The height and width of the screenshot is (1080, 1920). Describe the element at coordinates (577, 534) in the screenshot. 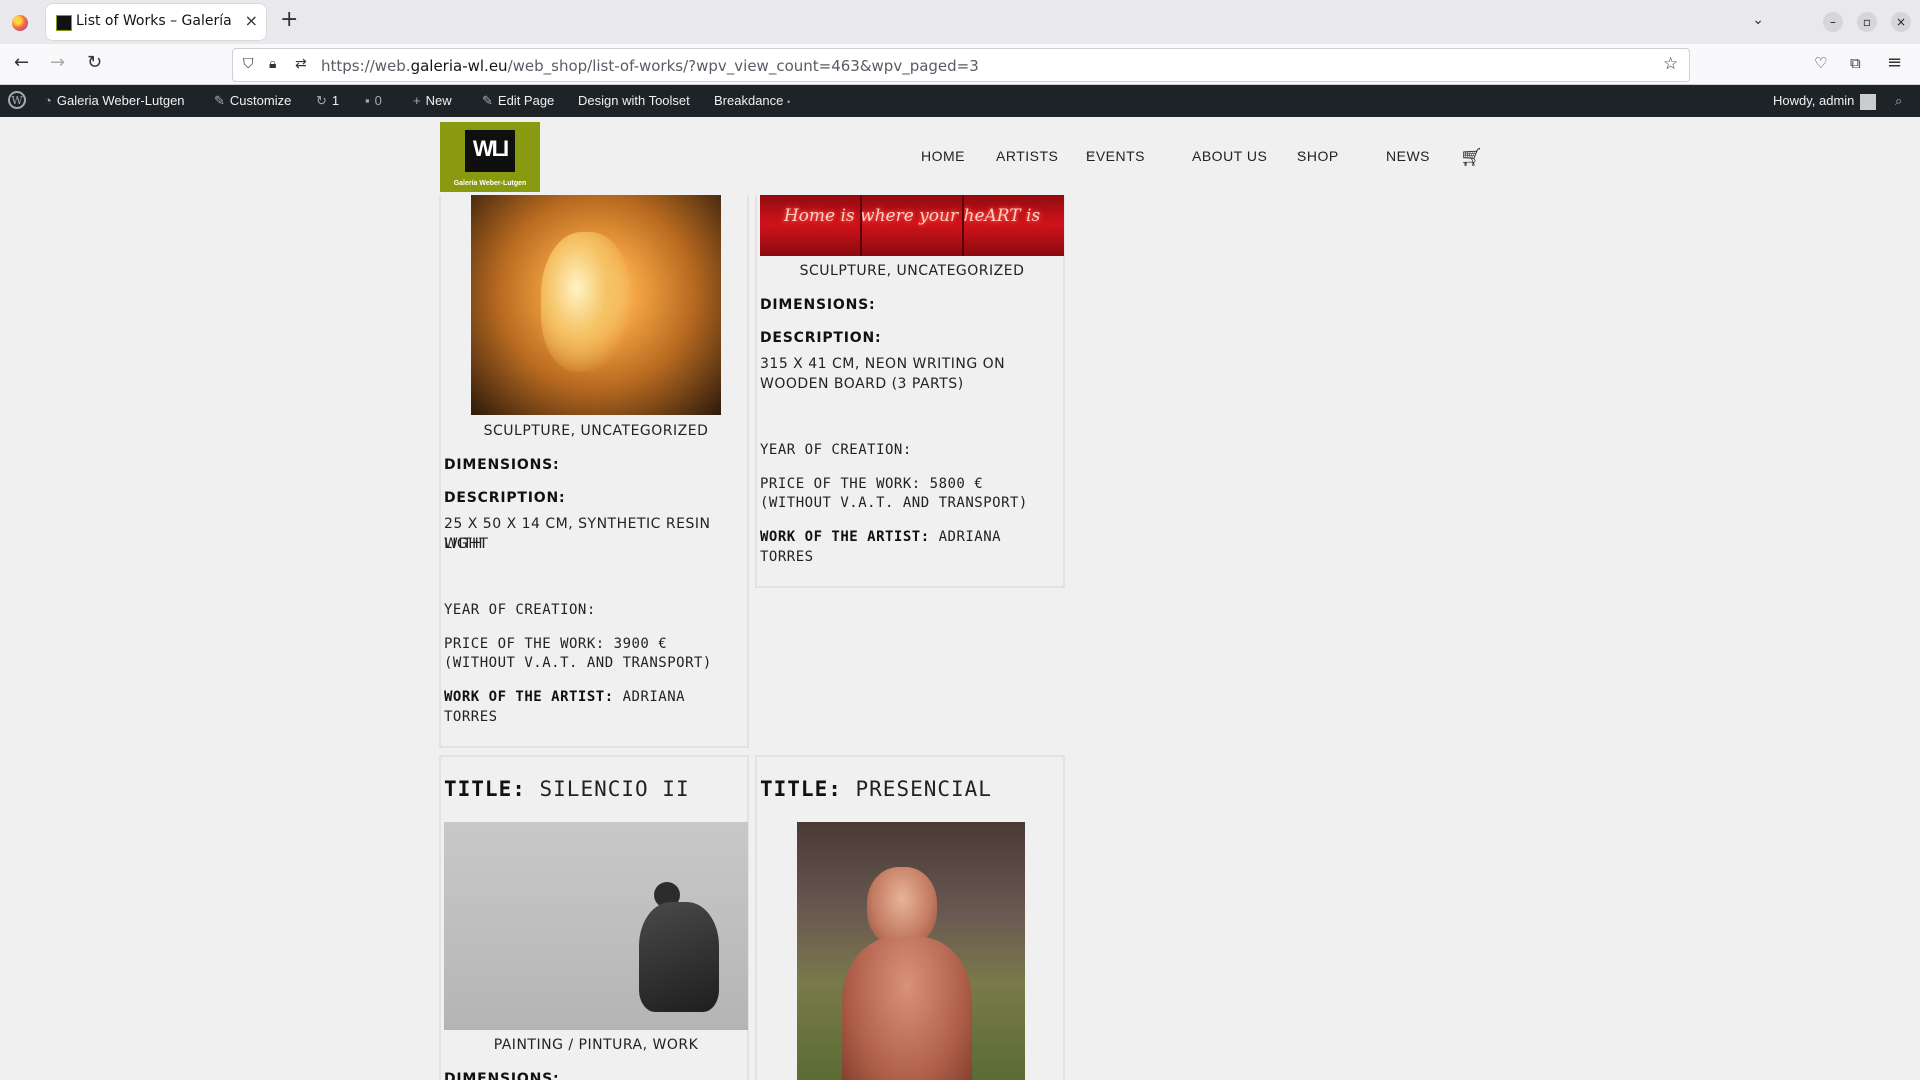

I see `description-line: 25 X 50 X 14 CM, SYNTHETIC RESIN WITH` at that location.